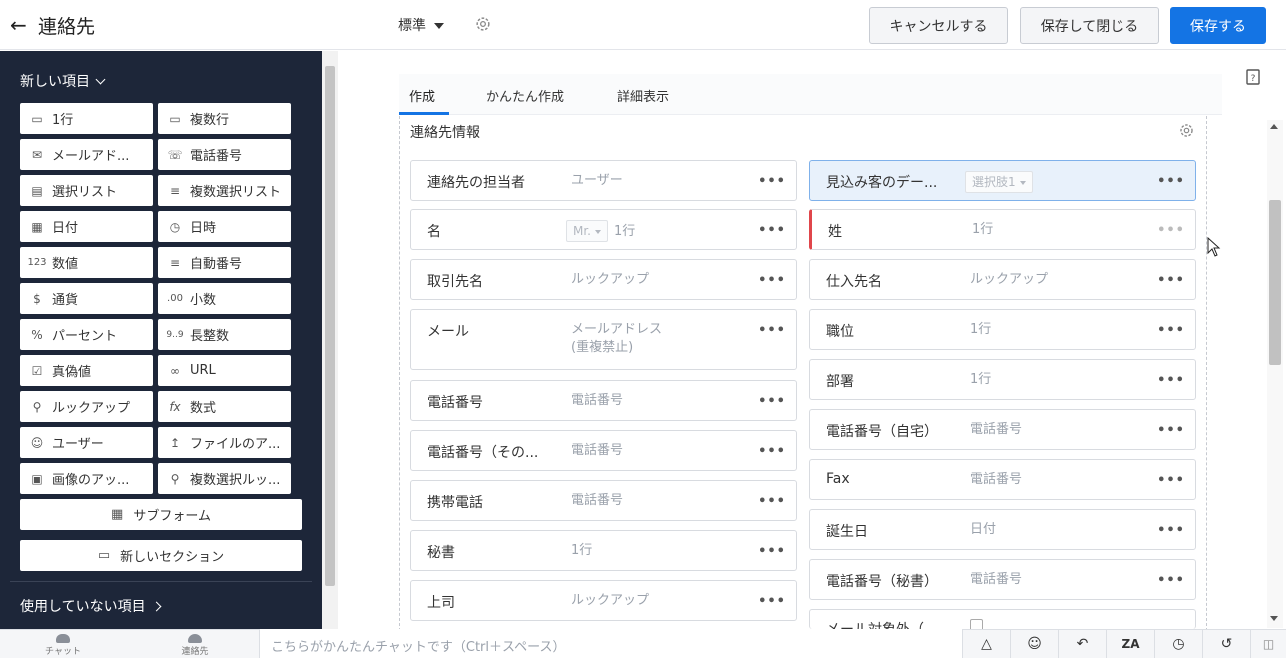 The width and height of the screenshot is (1286, 658). What do you see at coordinates (216, 156) in the screenshot?
I see `field-label: 電話番号` at bounding box center [216, 156].